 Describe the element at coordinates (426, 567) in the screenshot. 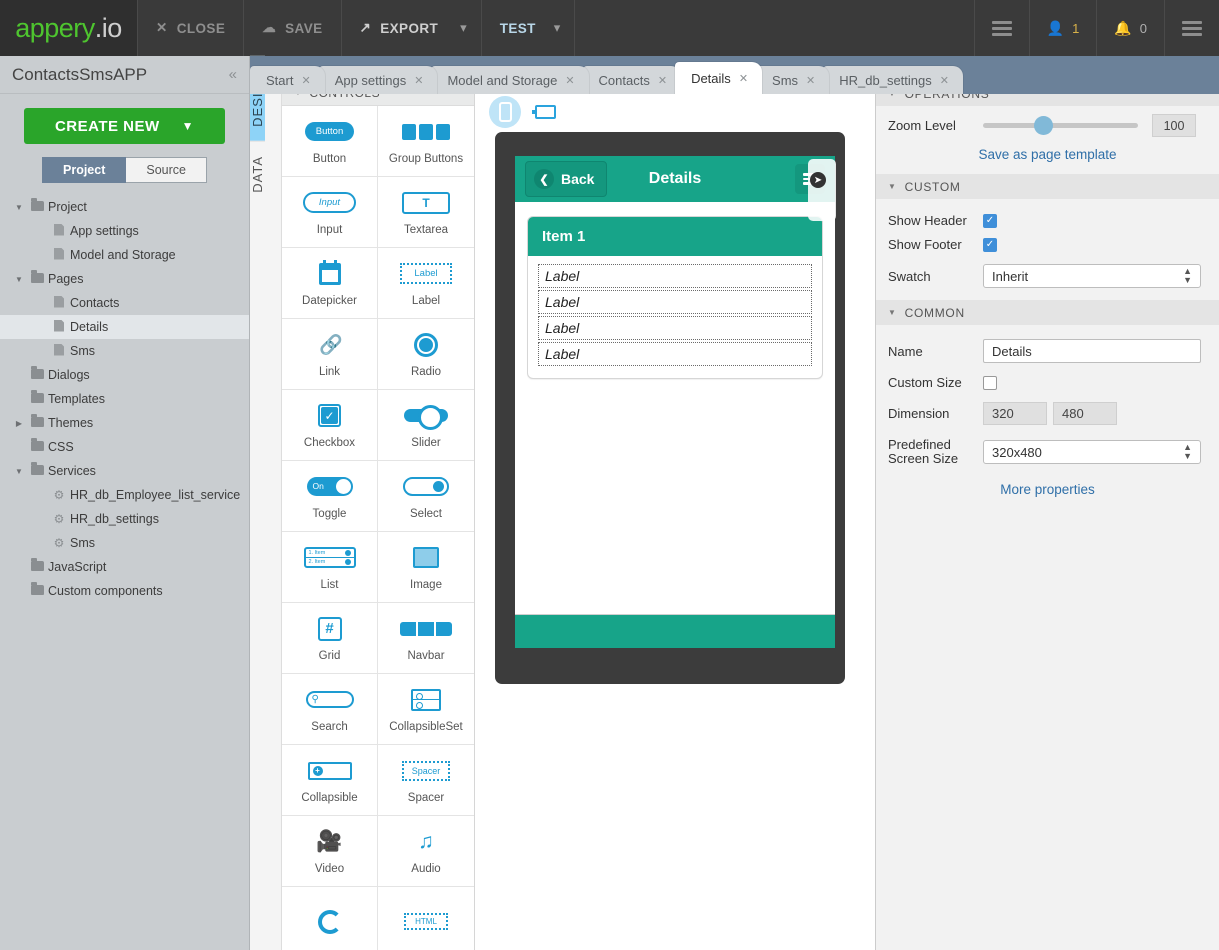

I see `palette-item-image: Image` at that location.